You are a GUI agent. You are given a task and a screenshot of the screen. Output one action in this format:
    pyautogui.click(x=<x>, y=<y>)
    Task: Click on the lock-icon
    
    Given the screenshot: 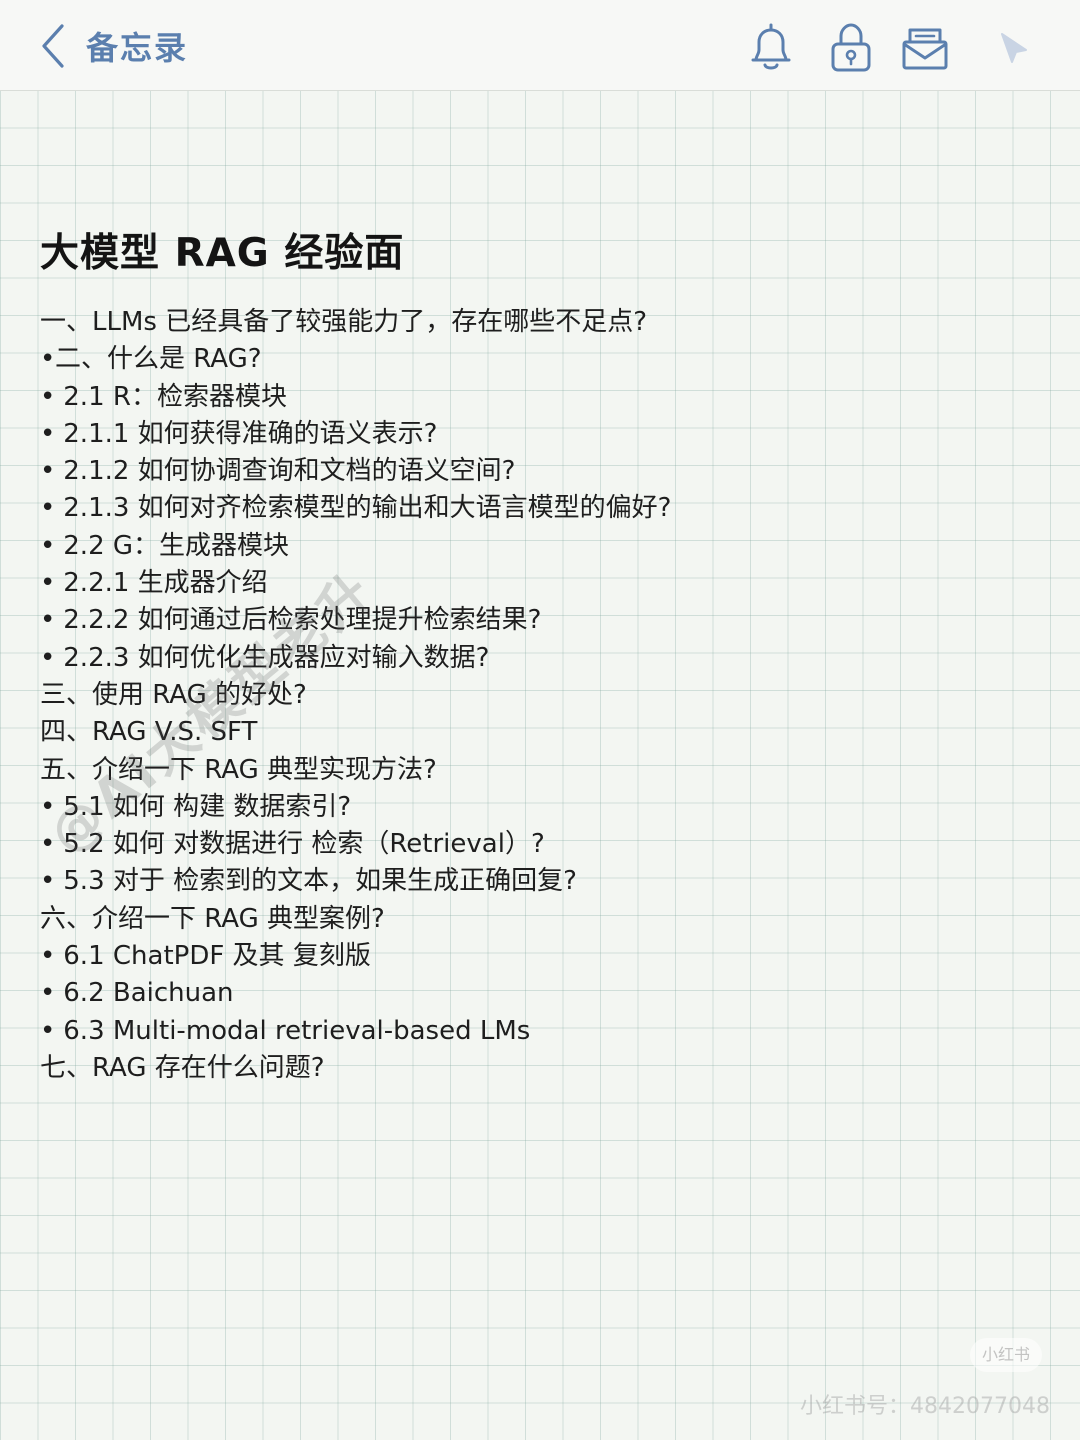 What is the action you would take?
    pyautogui.click(x=851, y=47)
    